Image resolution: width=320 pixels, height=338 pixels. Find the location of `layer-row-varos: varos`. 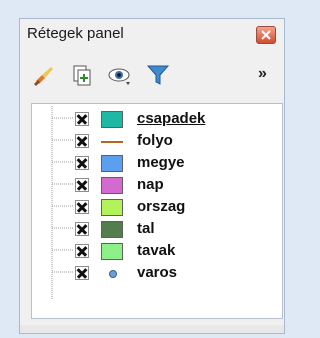

layer-row-varos: varos is located at coordinates (157, 273).